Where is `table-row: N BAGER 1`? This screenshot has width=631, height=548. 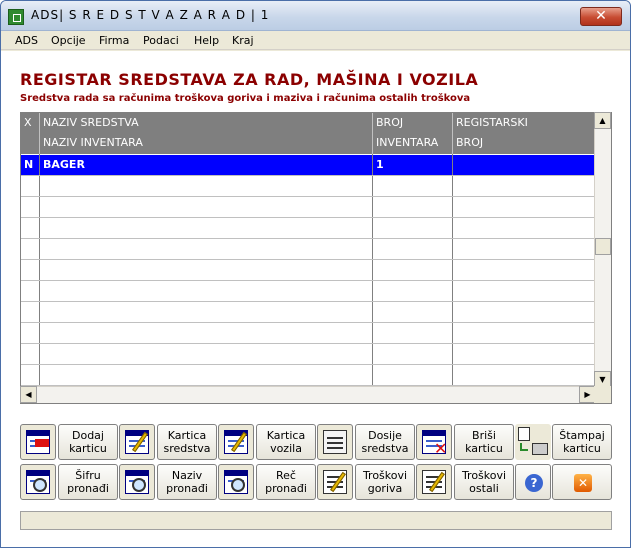
table-row: N BAGER 1 is located at coordinates (308, 165).